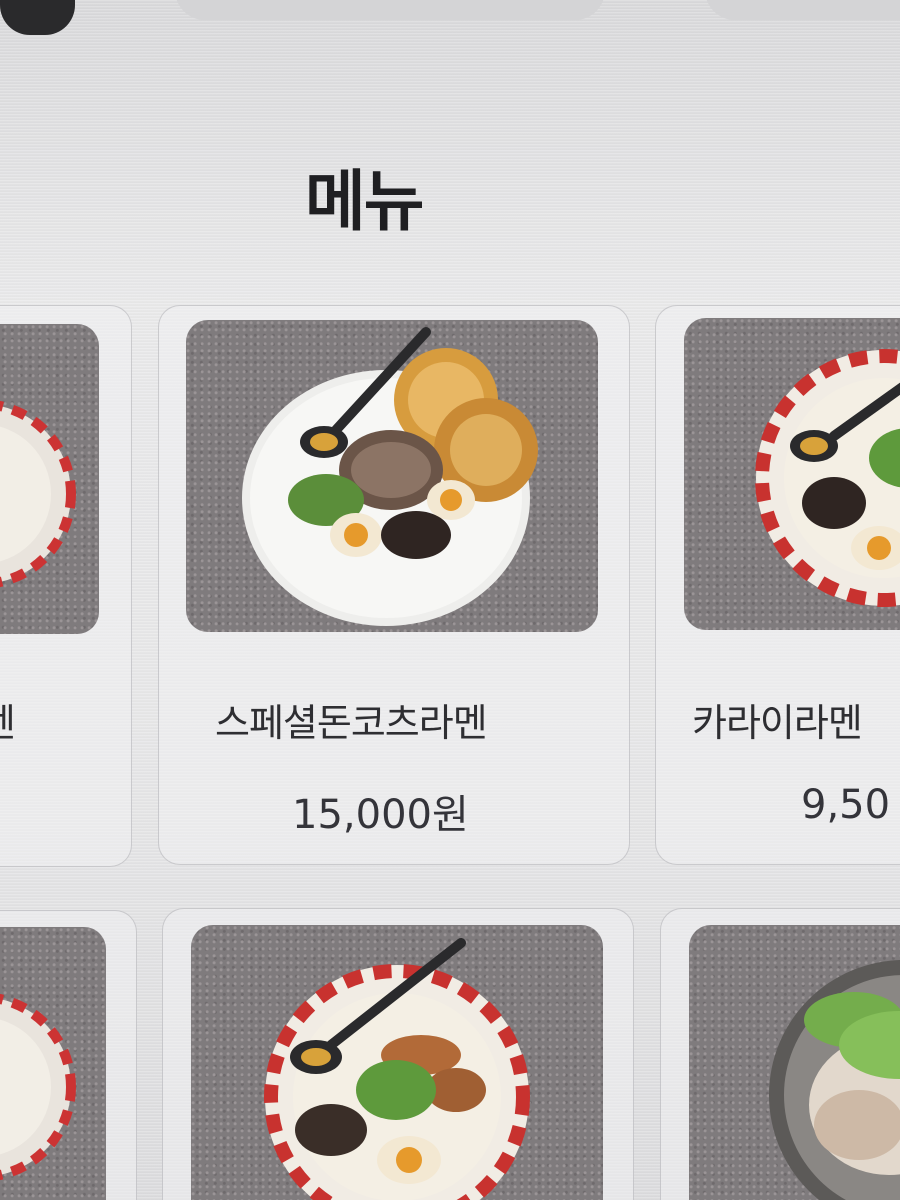 This screenshot has width=900, height=1200. I want to click on menu-item-name: 멘, so click(8, 719).